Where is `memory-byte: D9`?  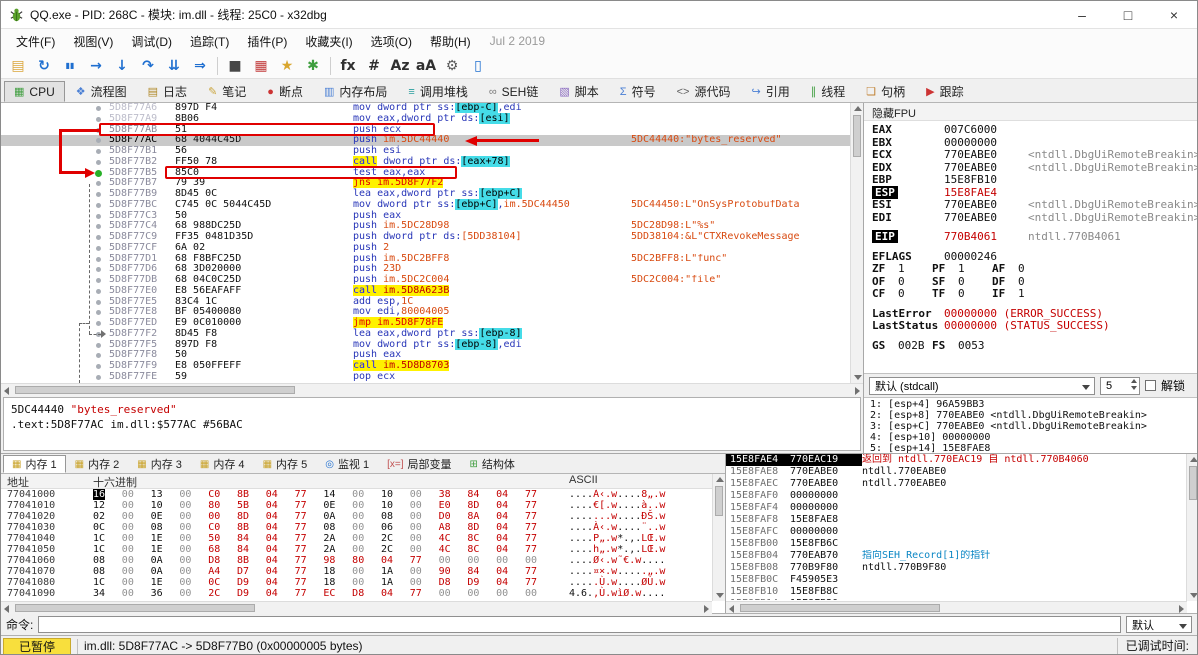
memory-byte: D9 is located at coordinates (251, 593).